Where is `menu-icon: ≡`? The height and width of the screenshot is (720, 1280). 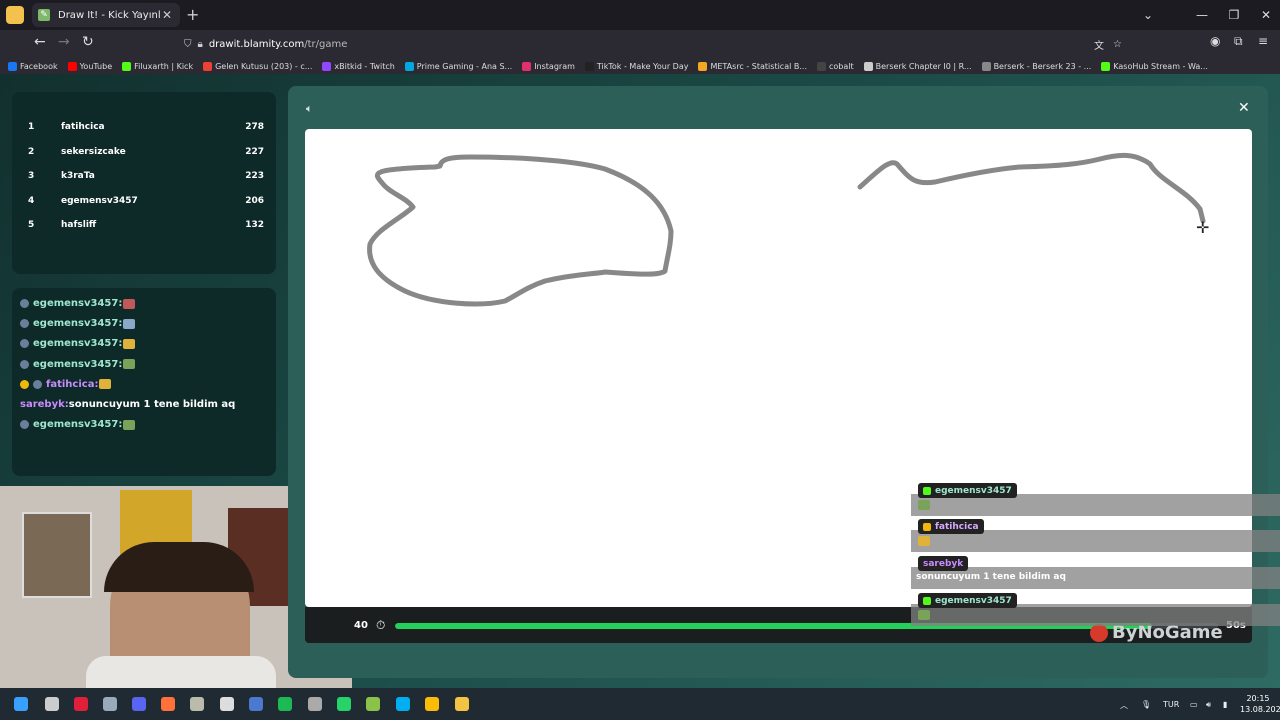
menu-icon: ≡ is located at coordinates (1263, 41).